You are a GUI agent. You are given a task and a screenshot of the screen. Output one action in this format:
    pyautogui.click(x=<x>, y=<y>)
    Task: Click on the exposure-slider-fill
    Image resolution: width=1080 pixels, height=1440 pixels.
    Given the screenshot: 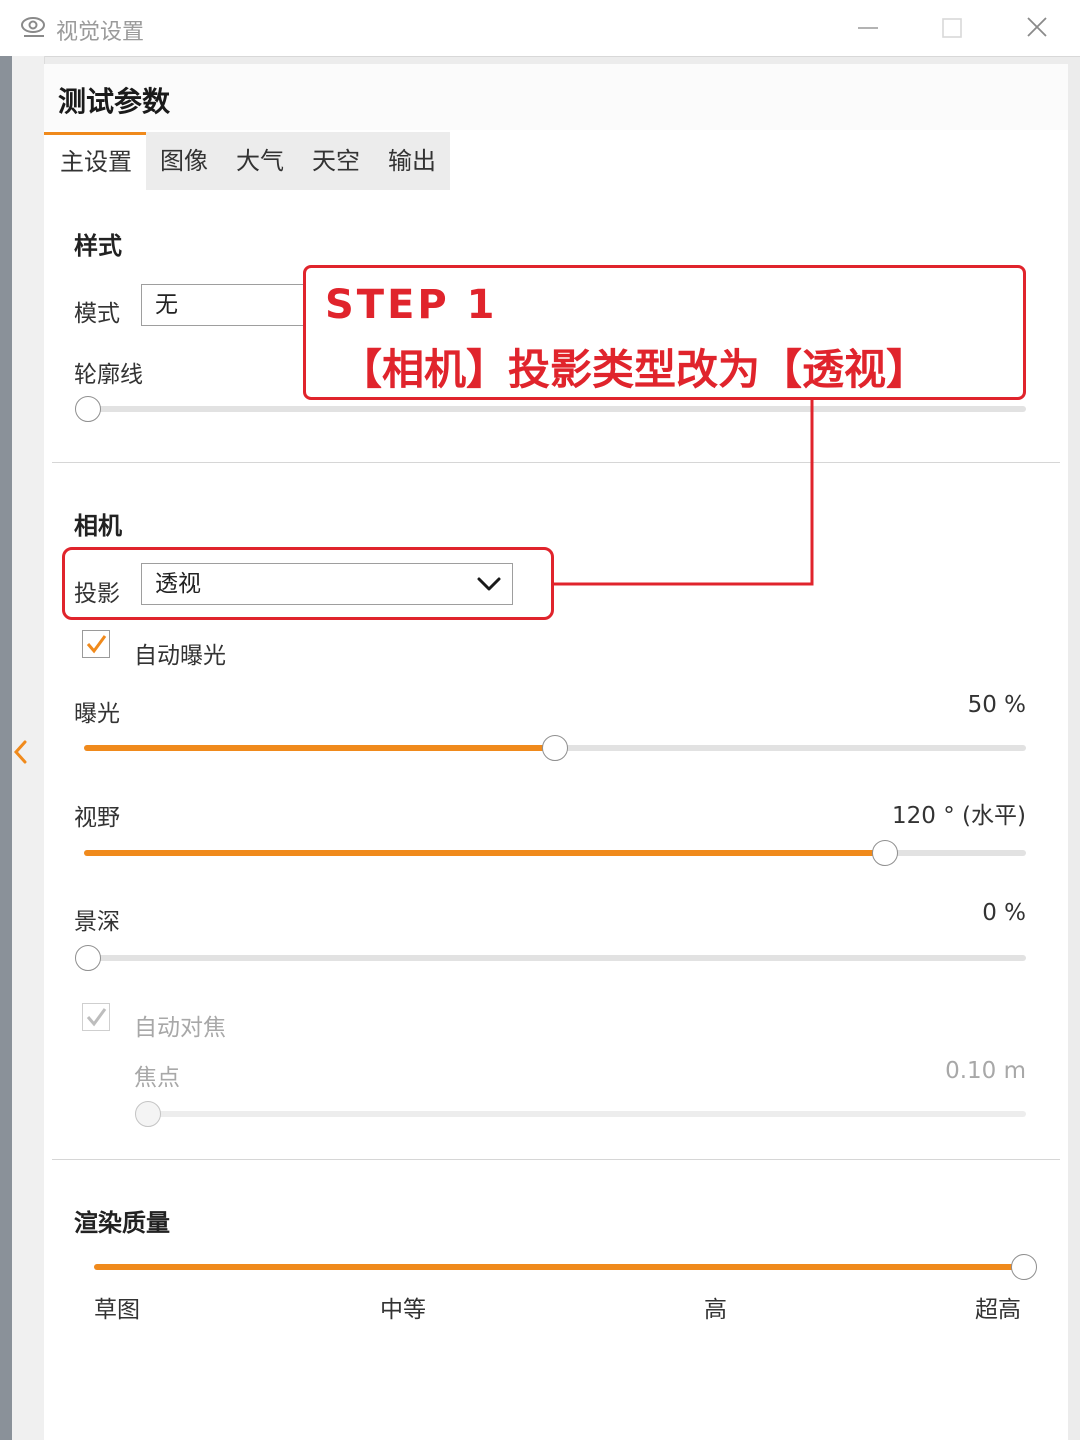 What is the action you would take?
    pyautogui.click(x=319, y=748)
    